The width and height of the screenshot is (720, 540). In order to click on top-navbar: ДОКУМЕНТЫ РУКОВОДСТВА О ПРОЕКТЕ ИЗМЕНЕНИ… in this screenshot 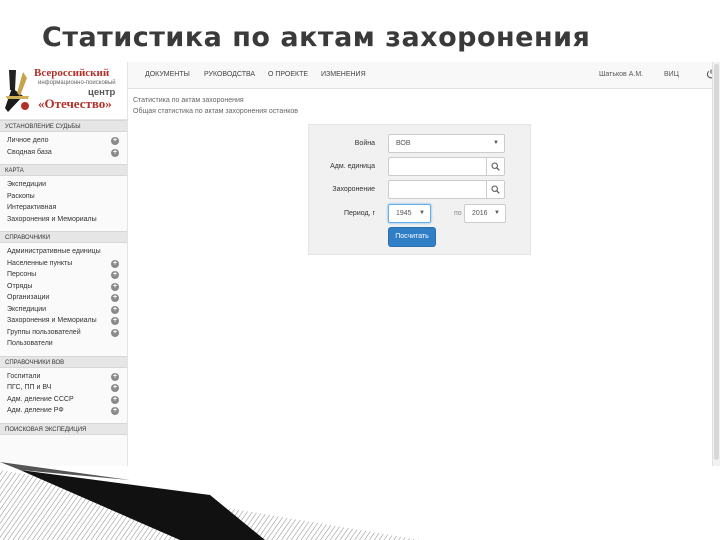, I will do `click(424, 75)`.